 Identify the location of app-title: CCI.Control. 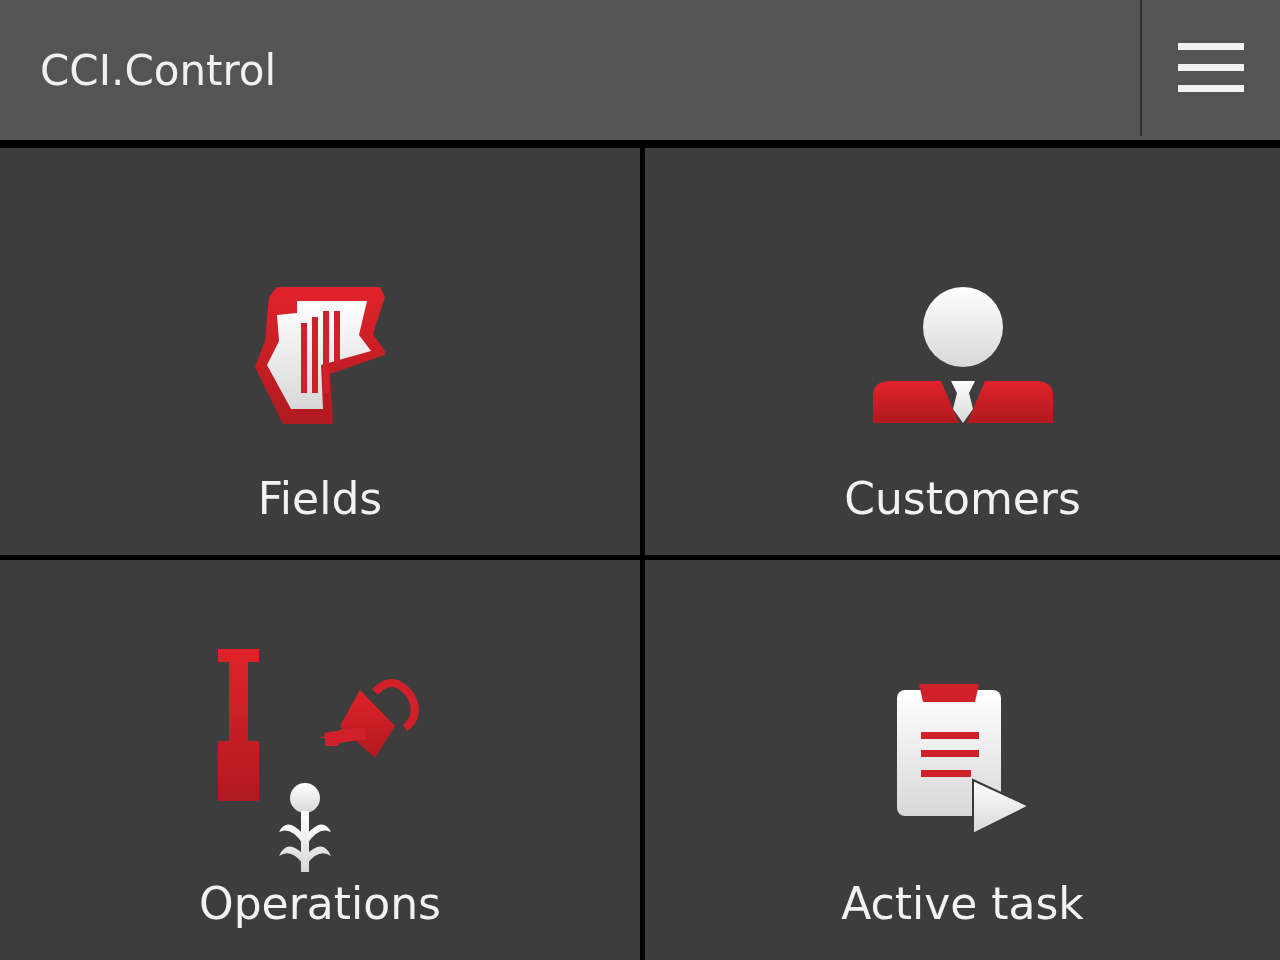
(158, 70).